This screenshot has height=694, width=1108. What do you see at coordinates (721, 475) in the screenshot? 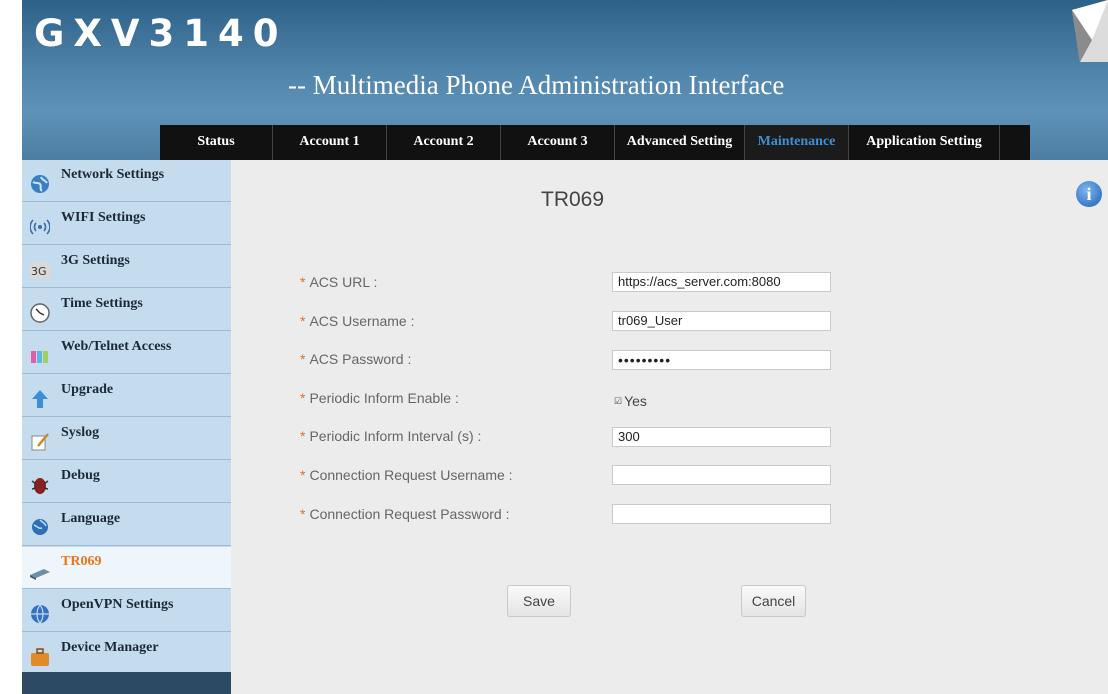
I see `connection-request-username-input` at bounding box center [721, 475].